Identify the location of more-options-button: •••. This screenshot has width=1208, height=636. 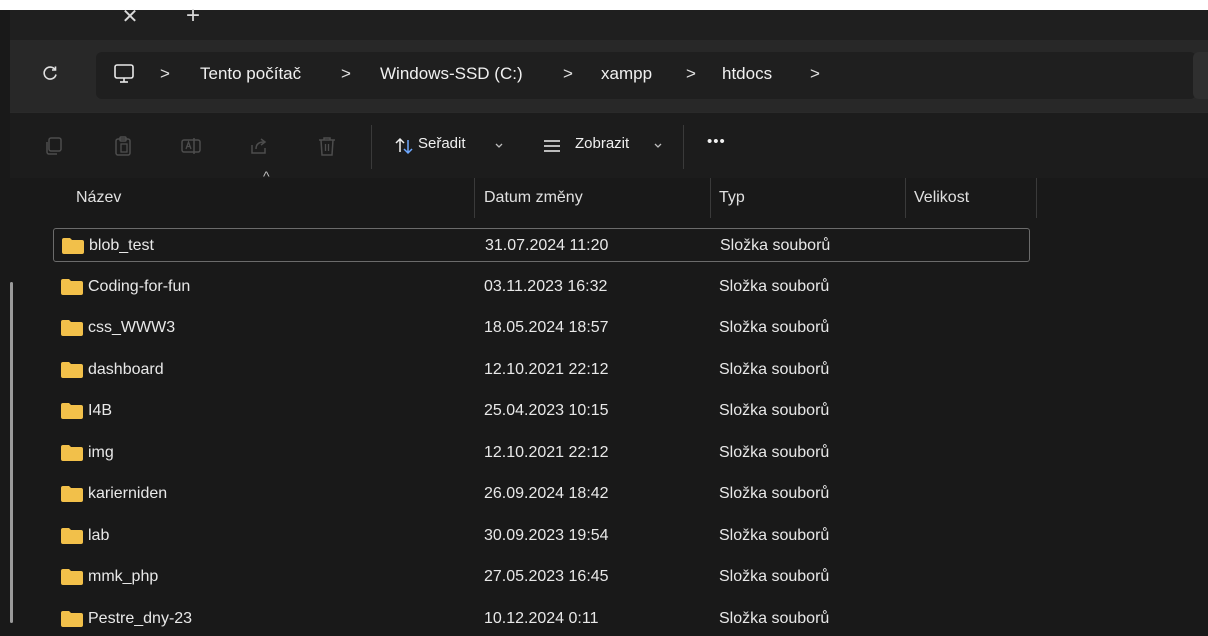
(716, 141).